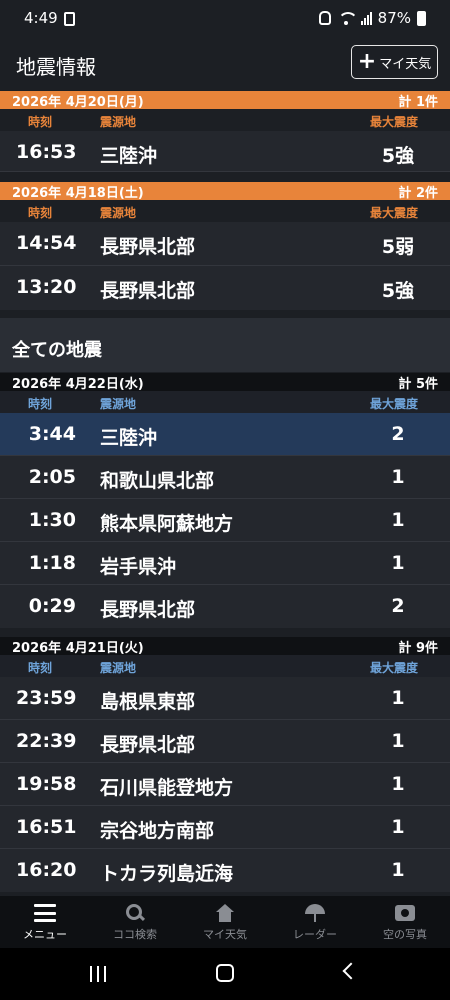 The image size is (450, 1000). Describe the element at coordinates (118, 213) in the screenshot. I see `col-place-header: 震源地` at that location.